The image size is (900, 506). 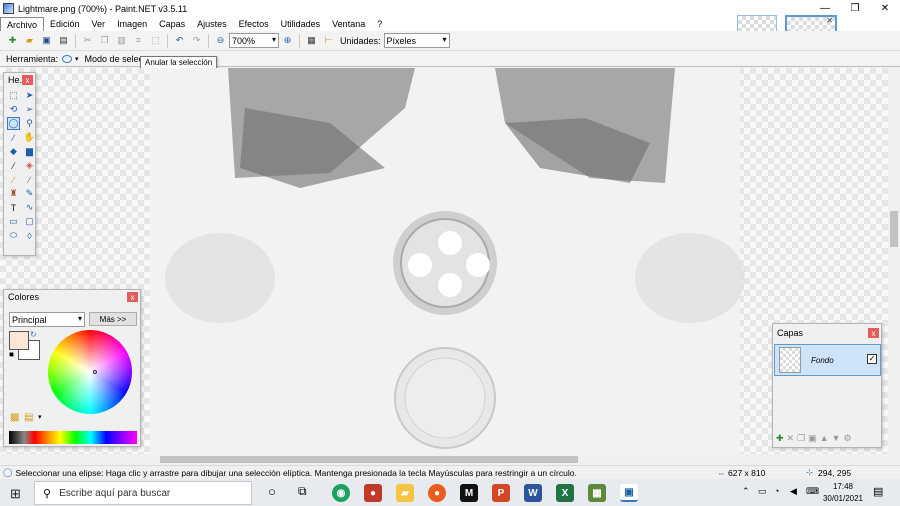 What do you see at coordinates (47, 319) in the screenshot?
I see `primary-select: Principal ▾` at bounding box center [47, 319].